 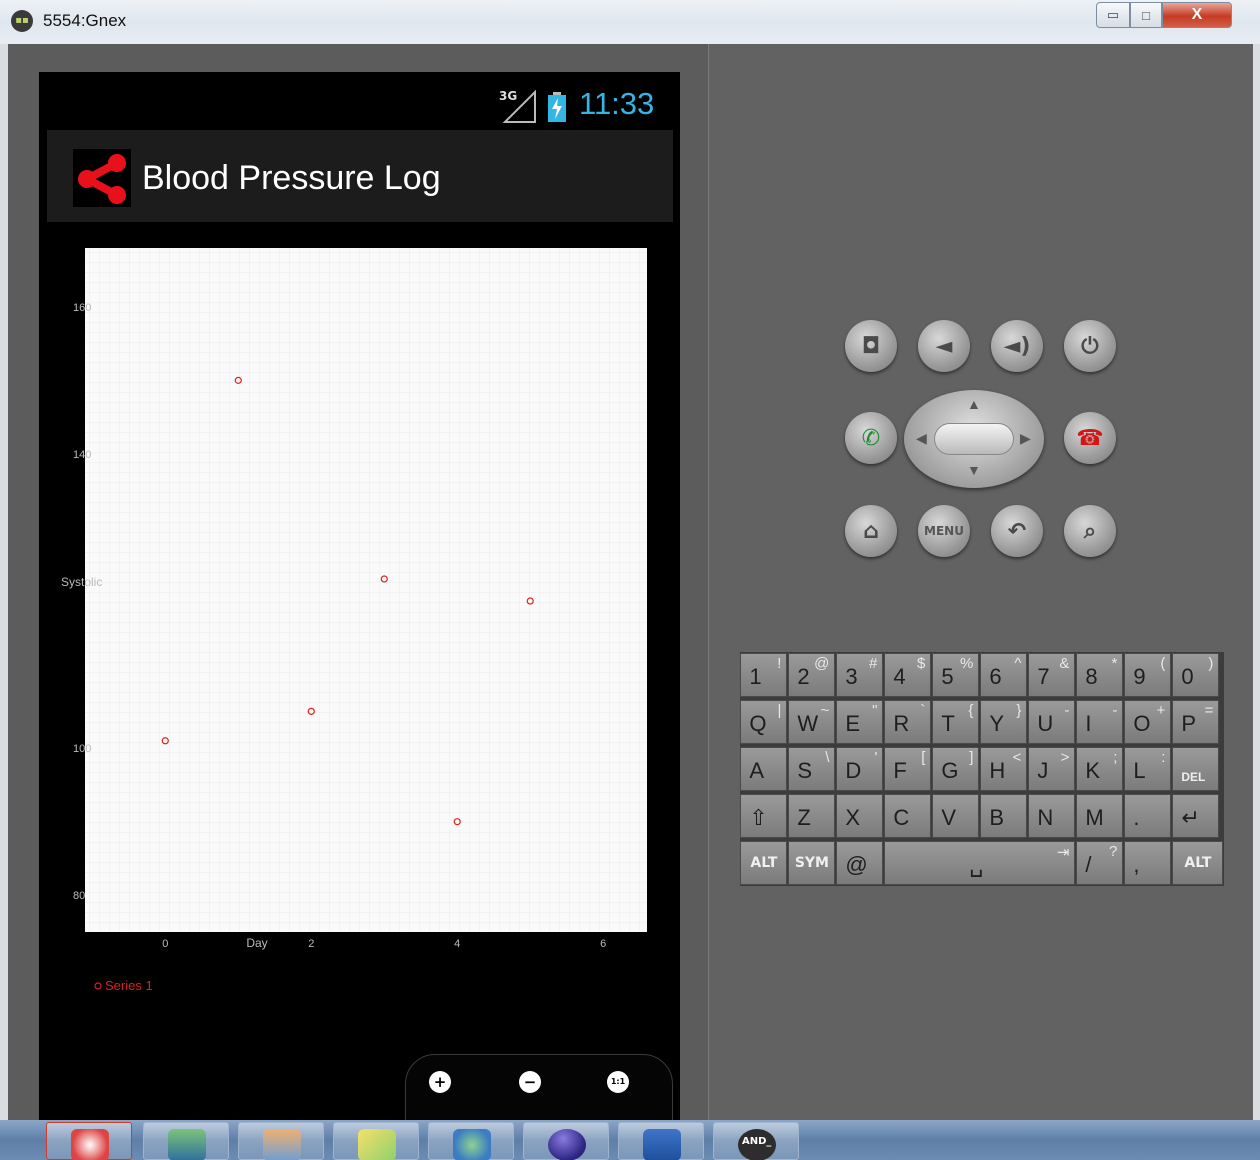 I want to click on minimize-button: ▭, so click(x=1113, y=15).